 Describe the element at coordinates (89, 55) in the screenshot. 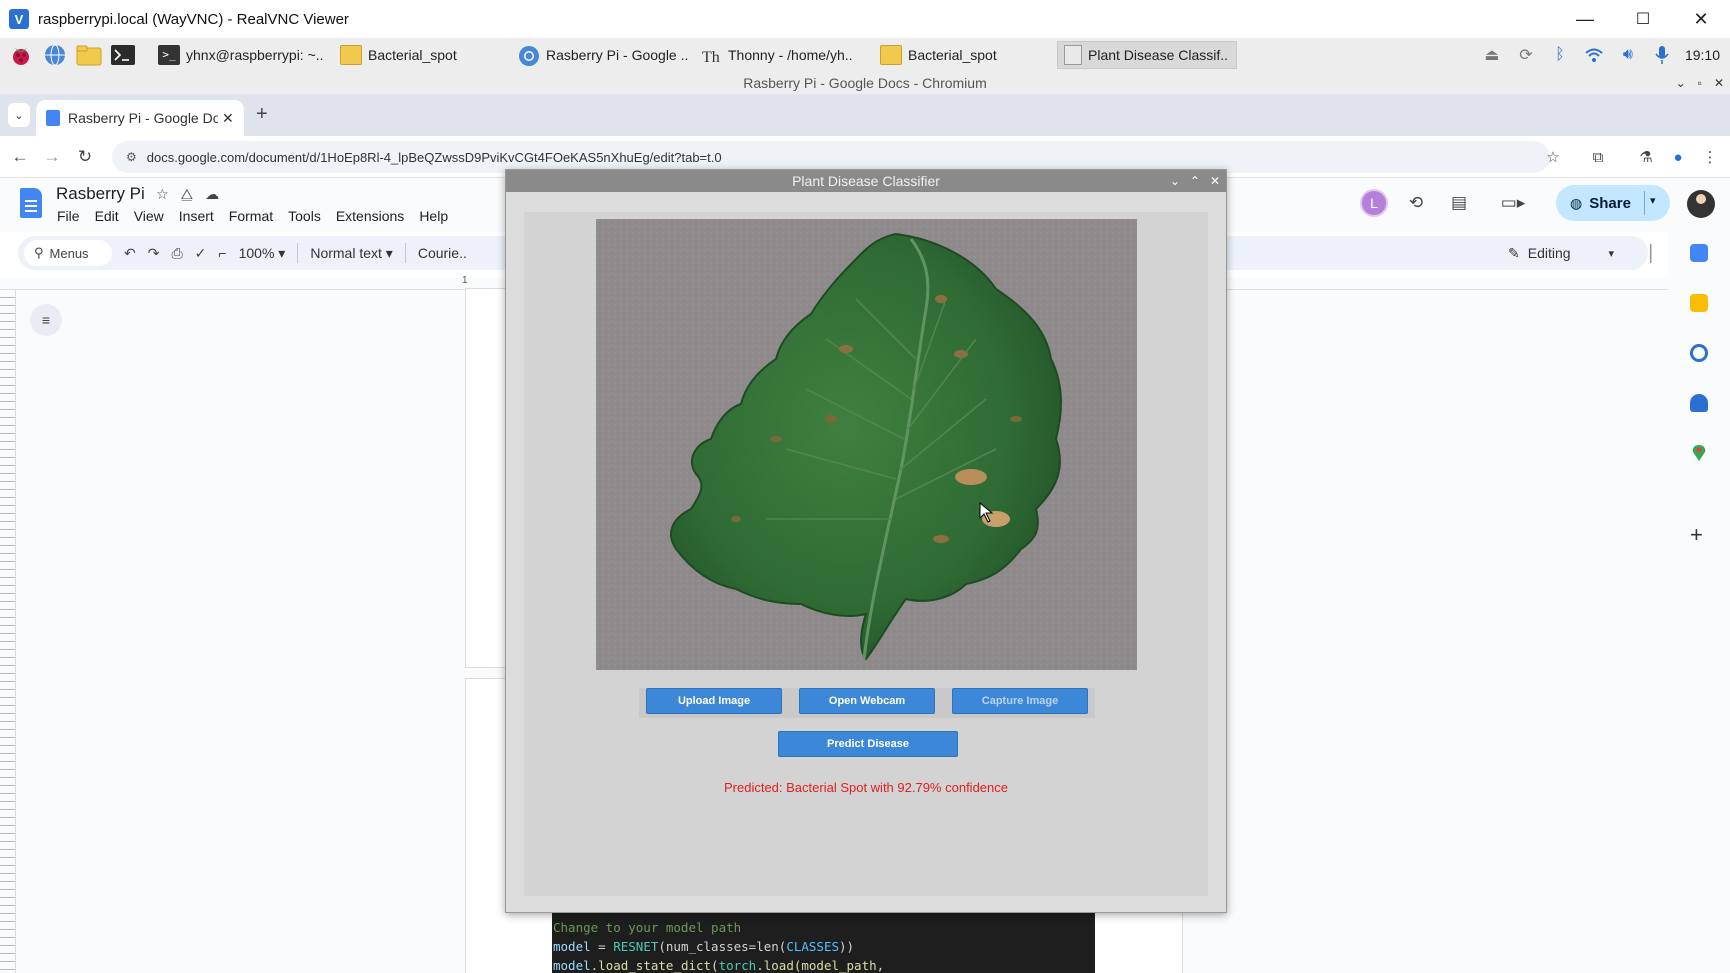

I see `file-manager-launcher-icon` at that location.